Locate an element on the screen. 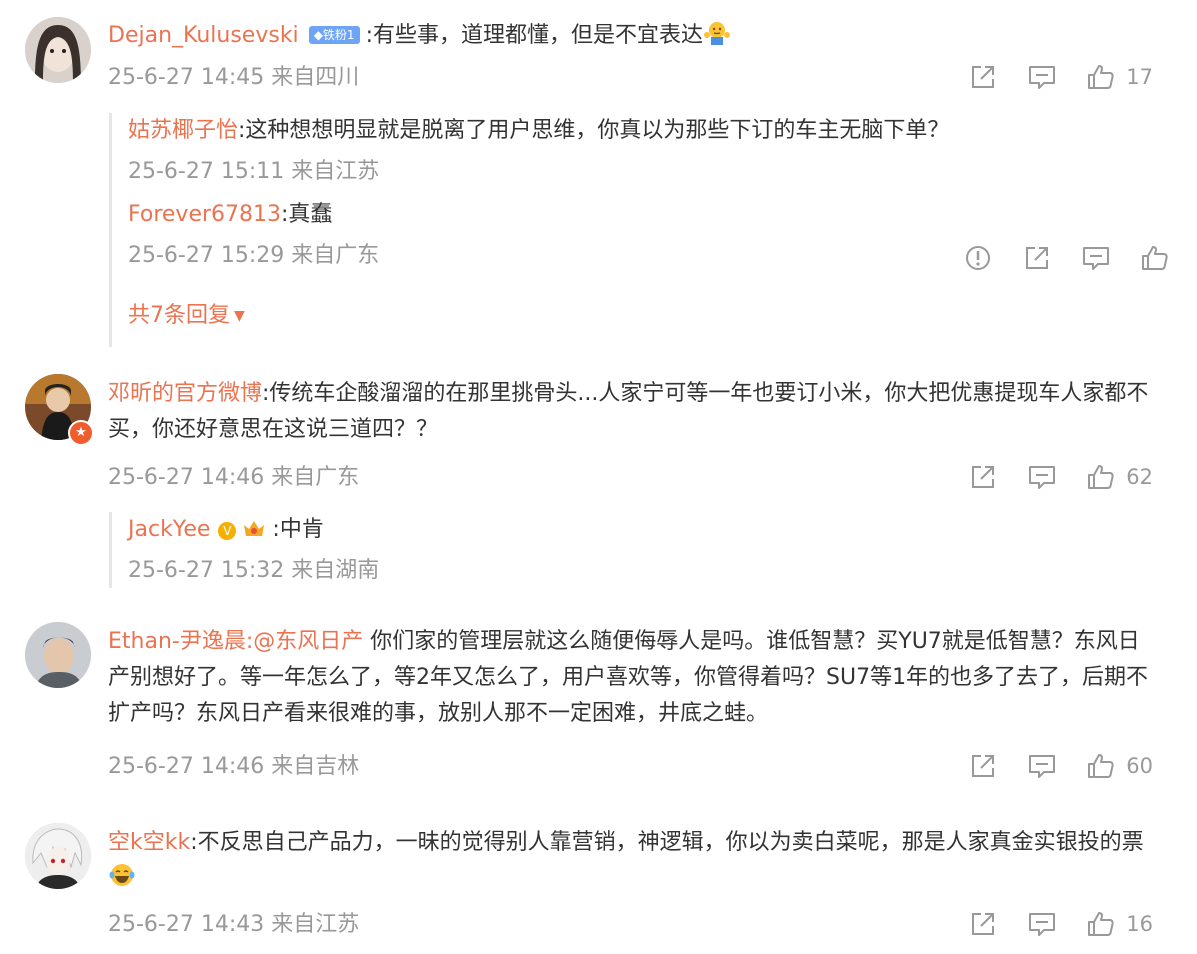 The height and width of the screenshot is (954, 1197). comment-text: Dejan_Kulusevski ◆铁粉1 :有些事，道理都懂，但是不宜表达 is located at coordinates (633, 37).